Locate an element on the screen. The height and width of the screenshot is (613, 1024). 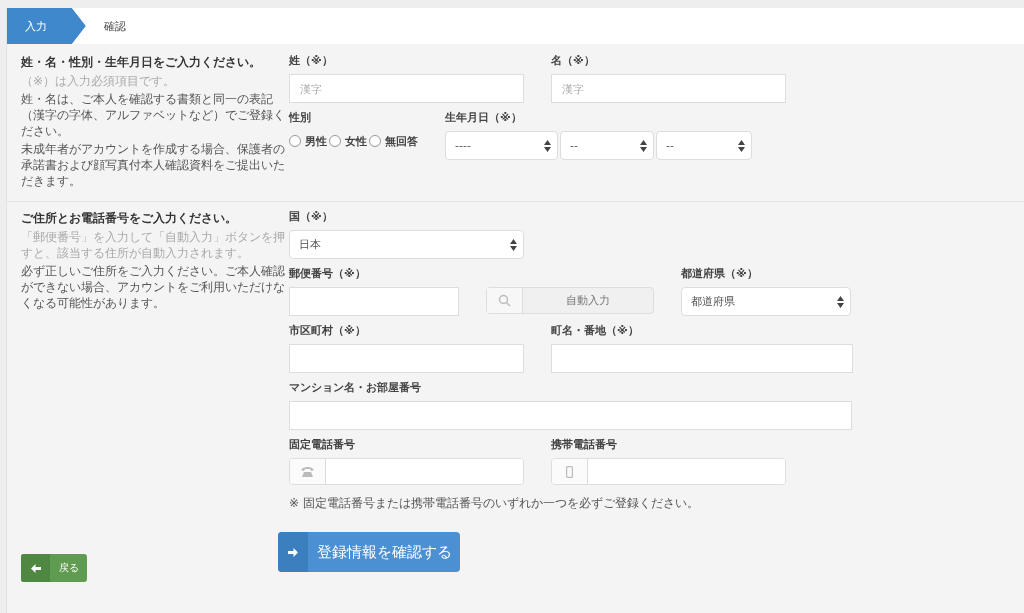
right-arrow-icon is located at coordinates (293, 552).